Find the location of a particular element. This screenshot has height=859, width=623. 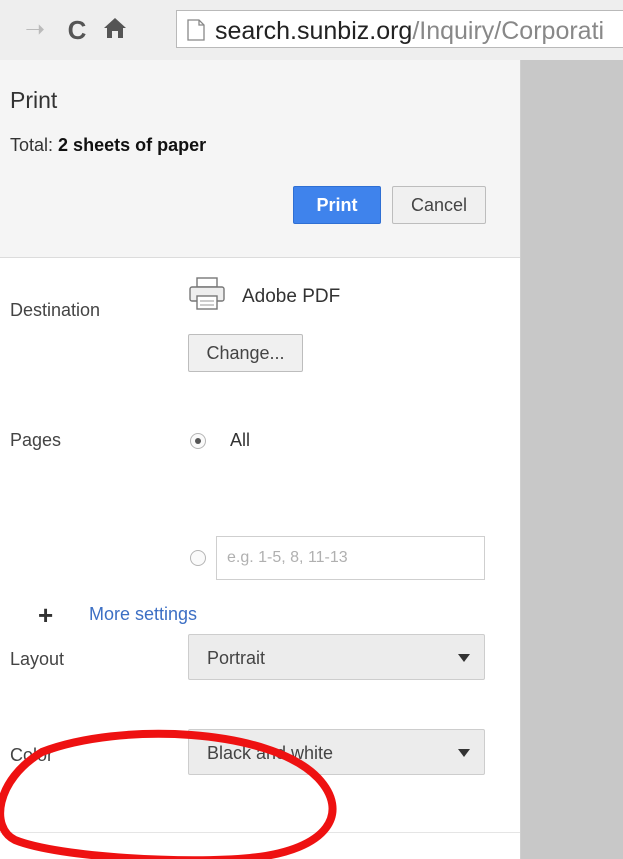

url-host: search.sunbiz.org is located at coordinates (314, 31).